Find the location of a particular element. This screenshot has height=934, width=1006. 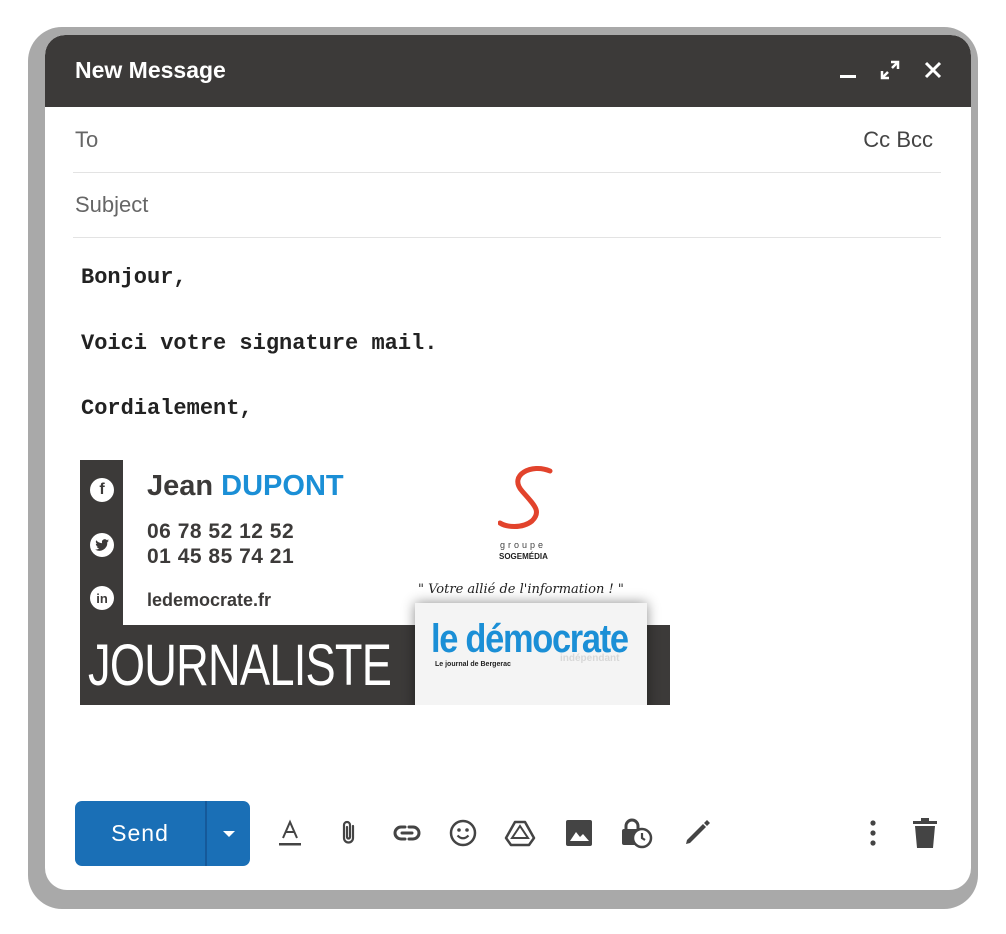

phone-office: 01 45 85 74 21 is located at coordinates (221, 556).